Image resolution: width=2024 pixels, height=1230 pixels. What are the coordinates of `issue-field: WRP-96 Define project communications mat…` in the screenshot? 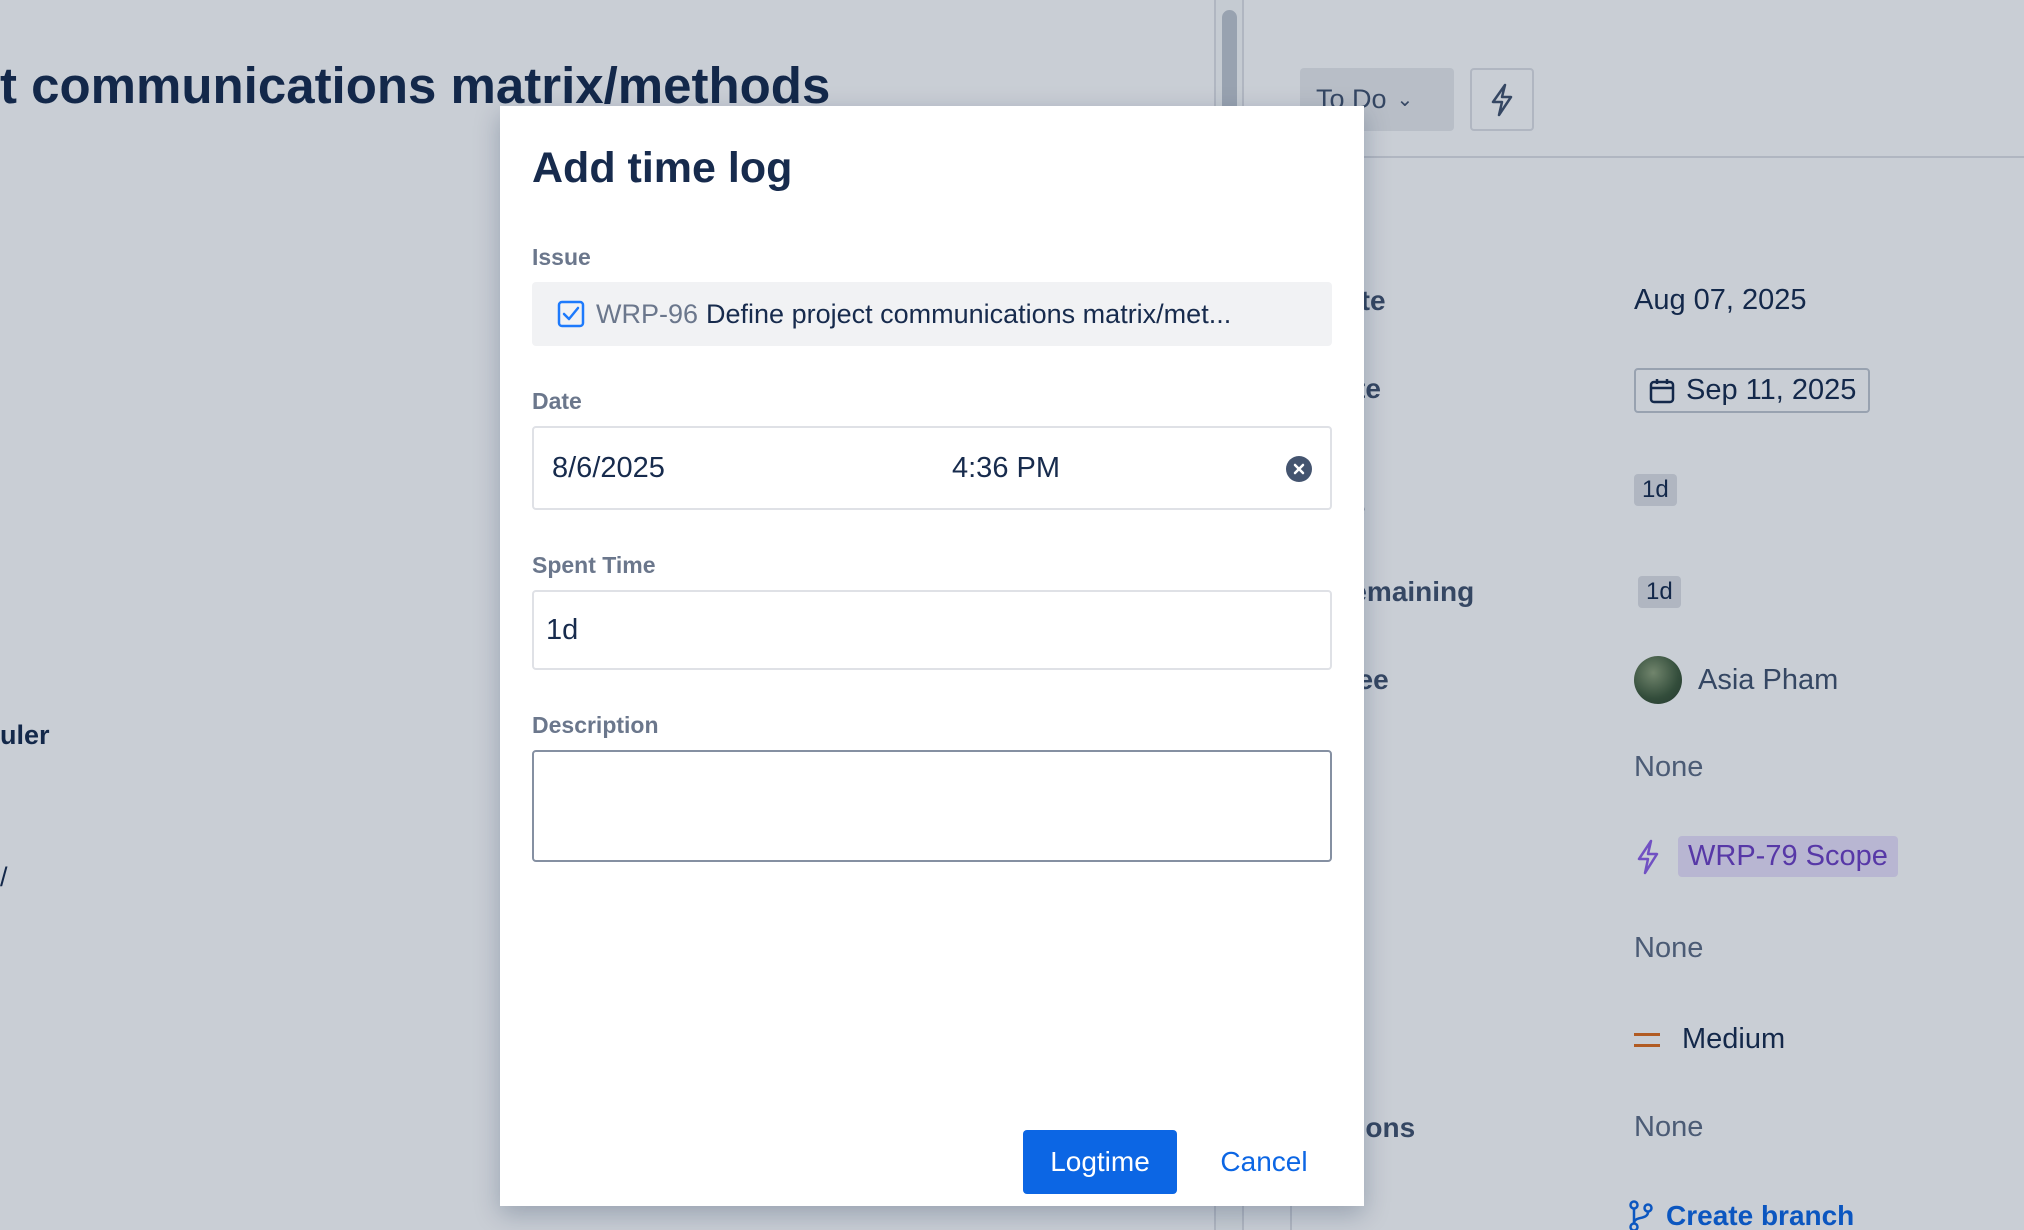 It's located at (932, 314).